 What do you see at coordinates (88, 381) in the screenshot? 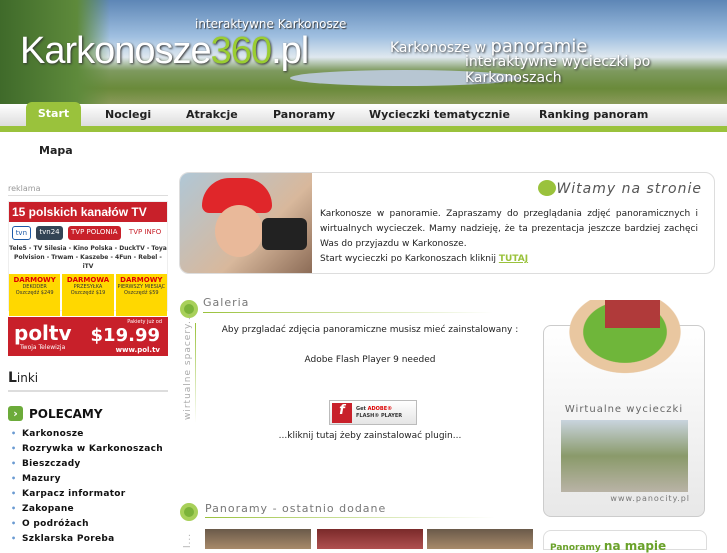
I see `links-heading: Linki` at bounding box center [88, 381].